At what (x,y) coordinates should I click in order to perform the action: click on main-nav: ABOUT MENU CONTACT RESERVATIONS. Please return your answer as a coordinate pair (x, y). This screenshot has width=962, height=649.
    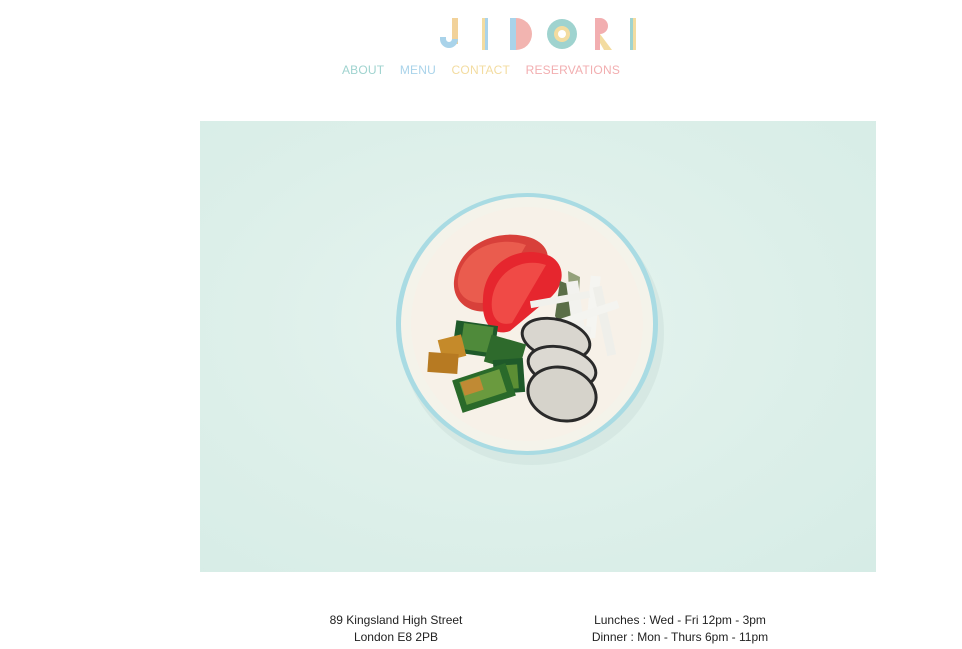
    Looking at the image, I should click on (481, 70).